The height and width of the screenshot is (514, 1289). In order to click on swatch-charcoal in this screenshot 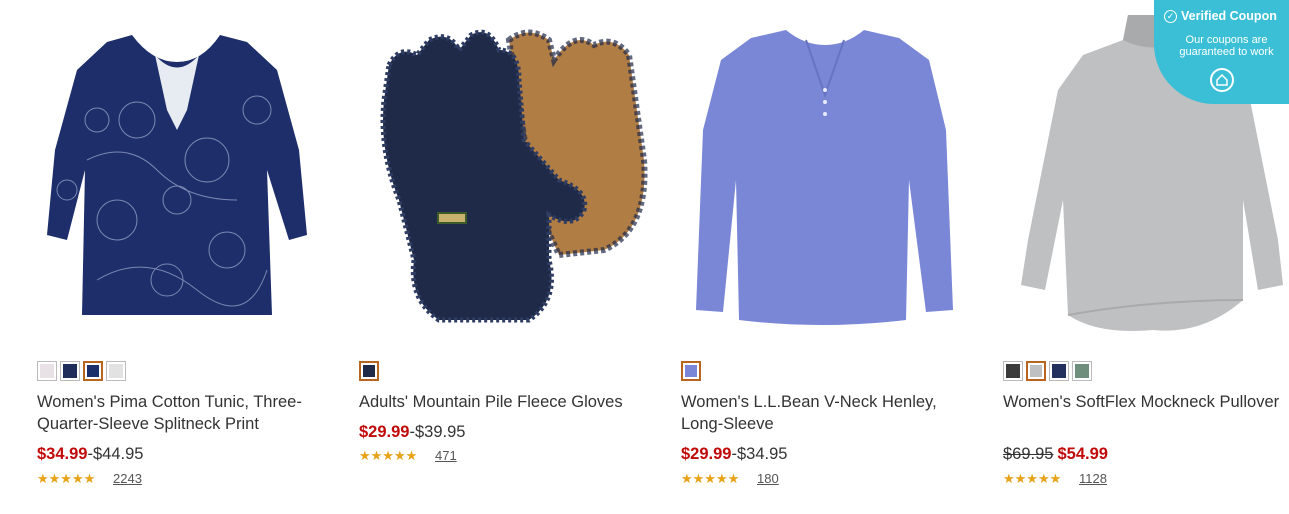, I will do `click(1013, 371)`.